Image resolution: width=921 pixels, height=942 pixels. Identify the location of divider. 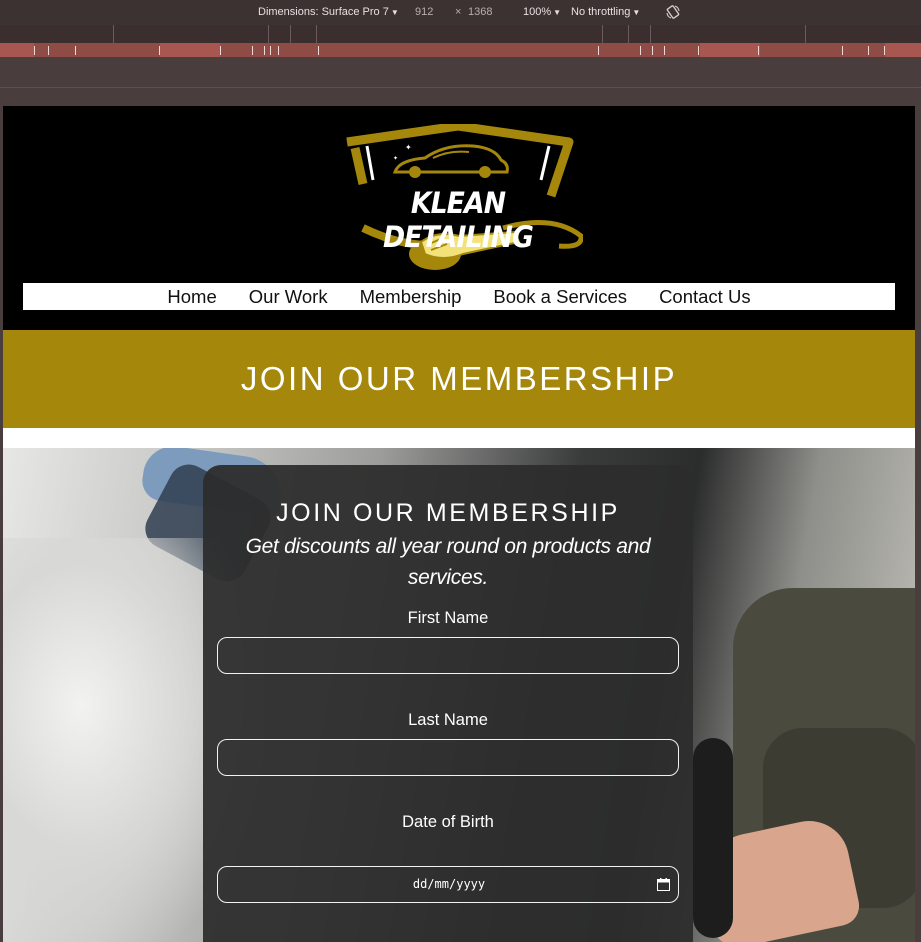
(459, 438).